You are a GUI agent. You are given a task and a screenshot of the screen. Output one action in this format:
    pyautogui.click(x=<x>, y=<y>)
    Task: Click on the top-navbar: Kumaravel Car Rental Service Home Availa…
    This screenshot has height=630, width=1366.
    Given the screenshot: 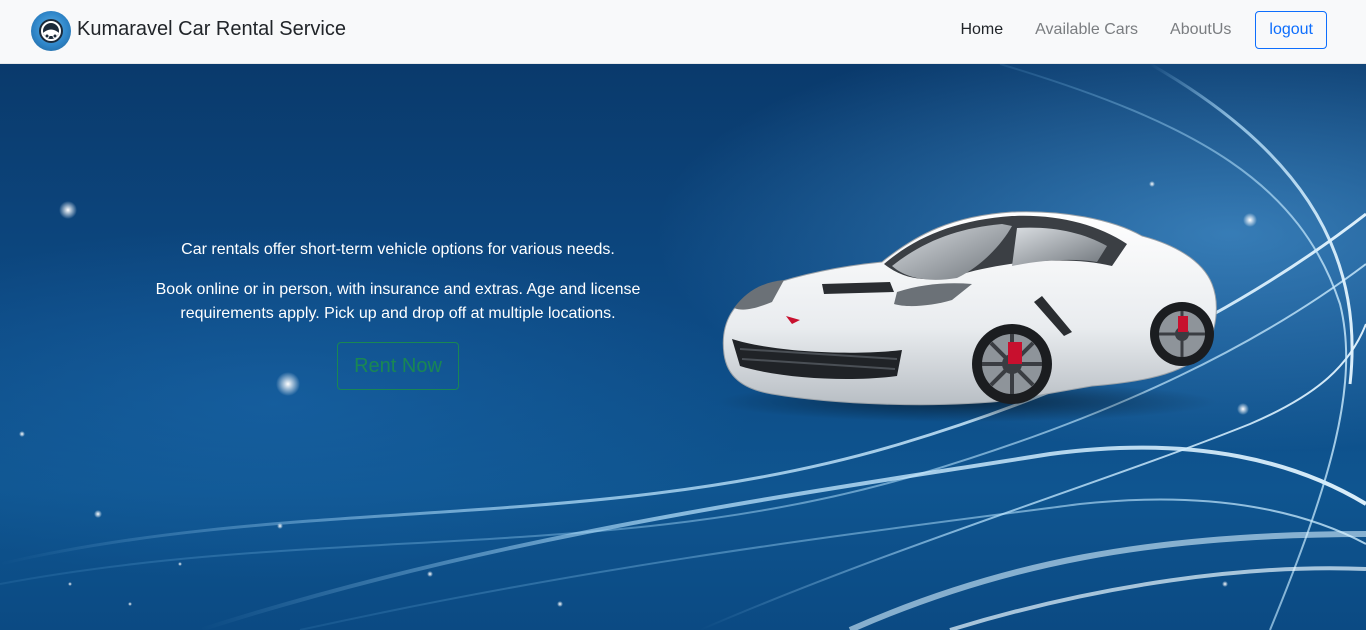 What is the action you would take?
    pyautogui.click(x=683, y=32)
    